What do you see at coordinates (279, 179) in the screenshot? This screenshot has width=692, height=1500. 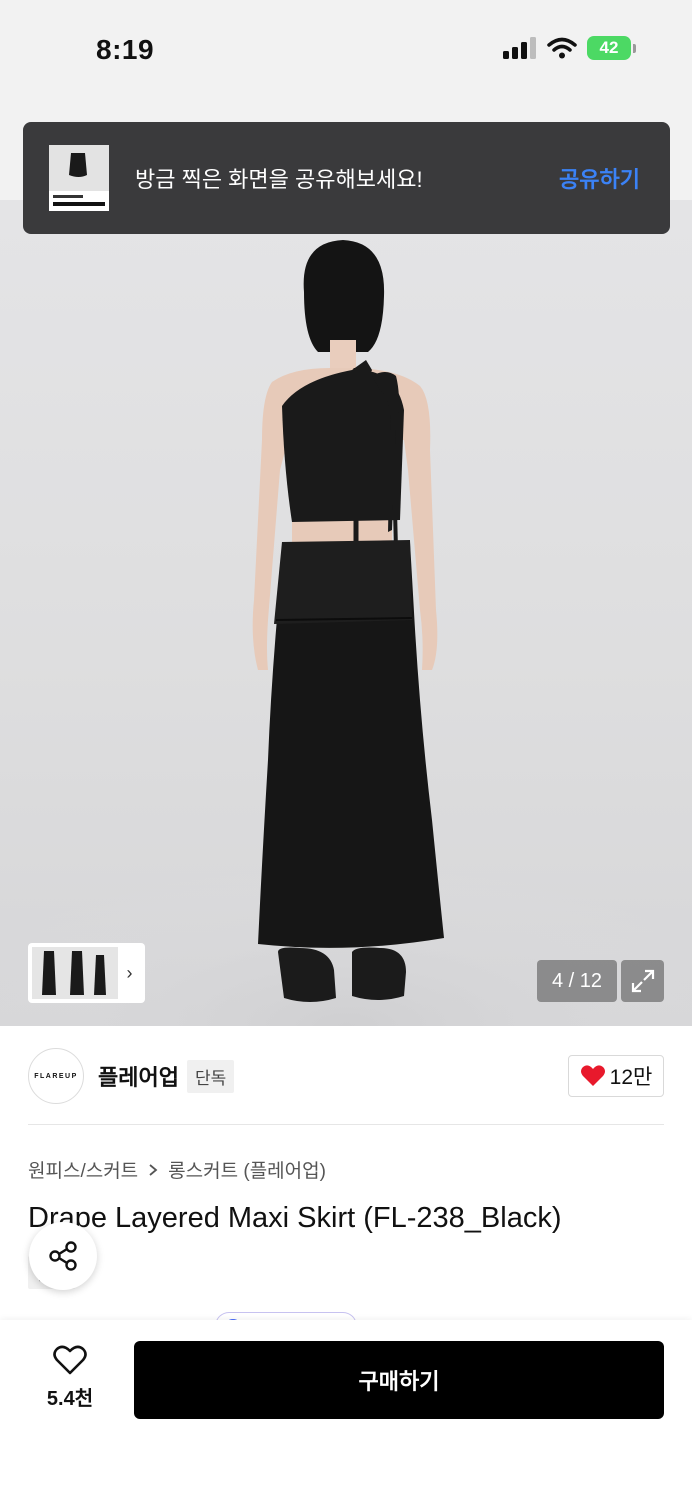 I see `toast-message: 방금 찍은 화면을 공유해보세요!` at bounding box center [279, 179].